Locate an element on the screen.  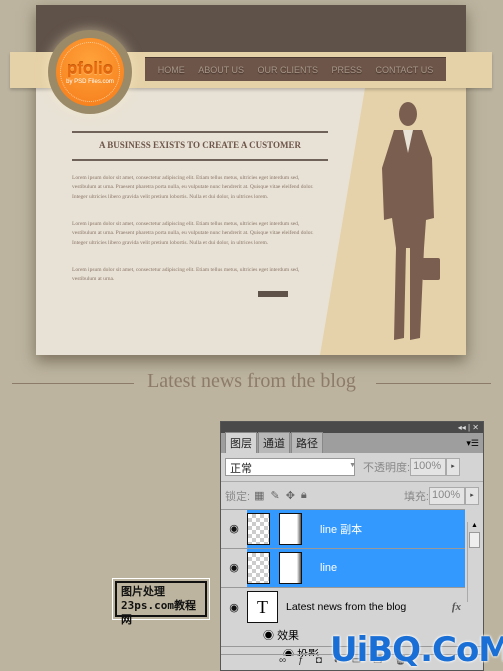
layer-name: line 副本 is located at coordinates (341, 530).